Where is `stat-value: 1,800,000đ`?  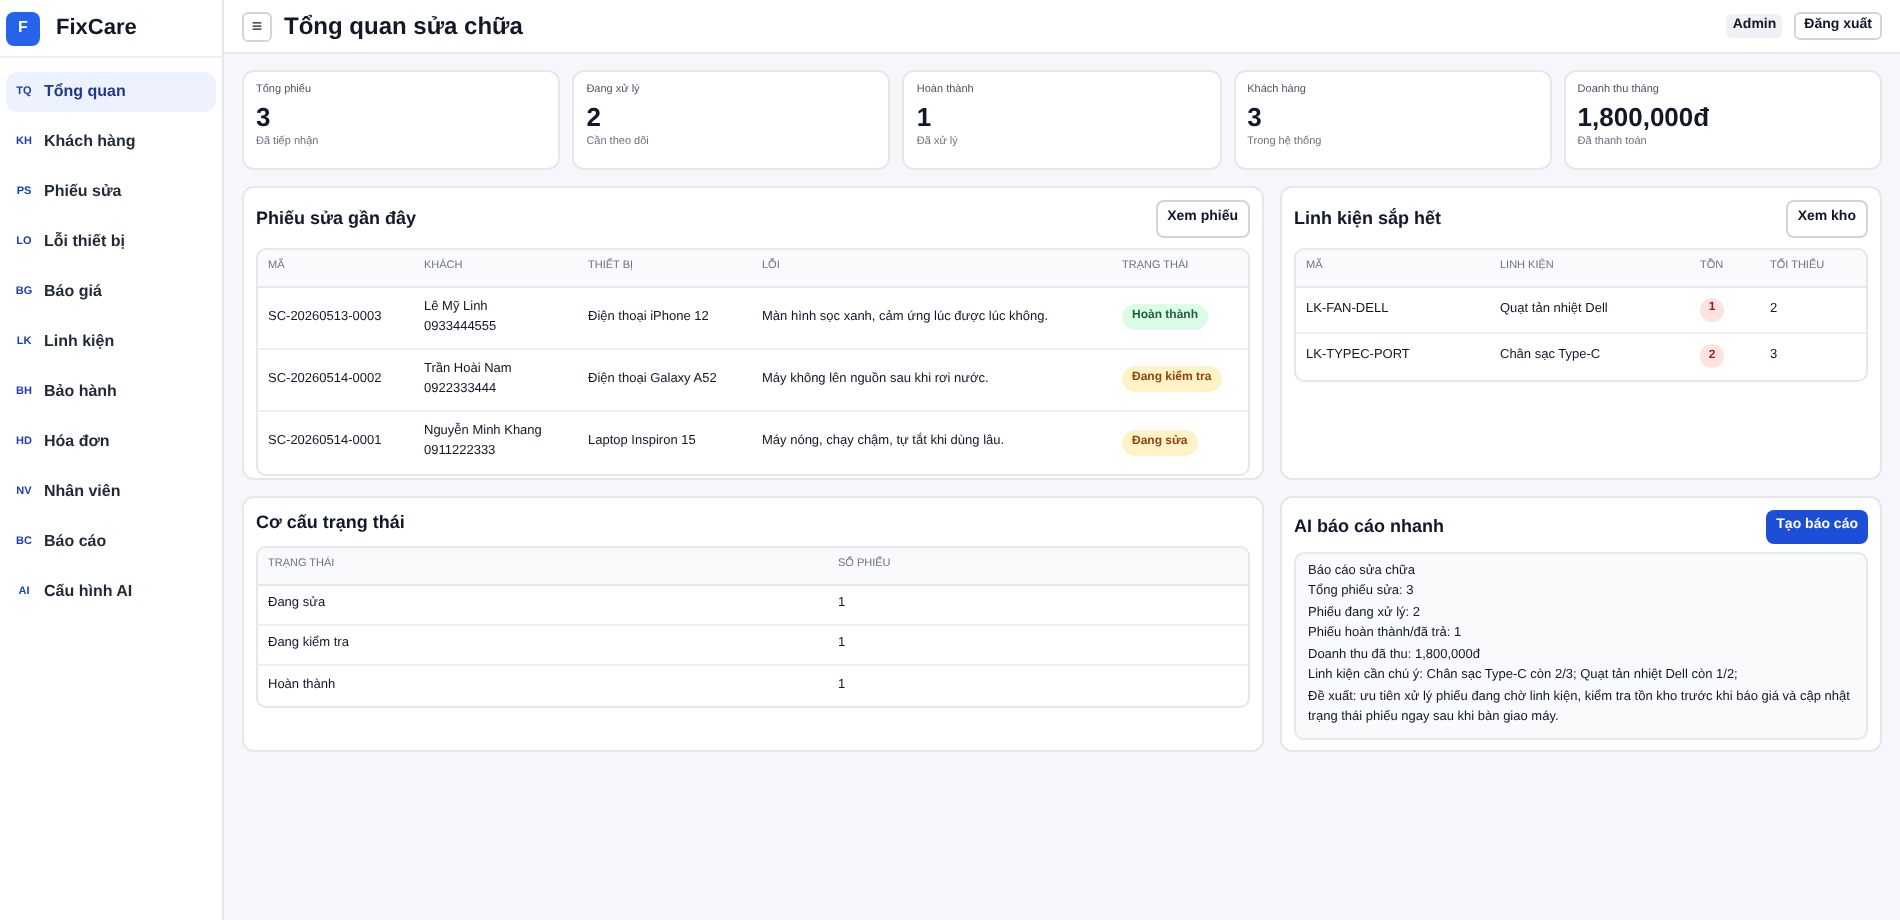 stat-value: 1,800,000đ is located at coordinates (1644, 118).